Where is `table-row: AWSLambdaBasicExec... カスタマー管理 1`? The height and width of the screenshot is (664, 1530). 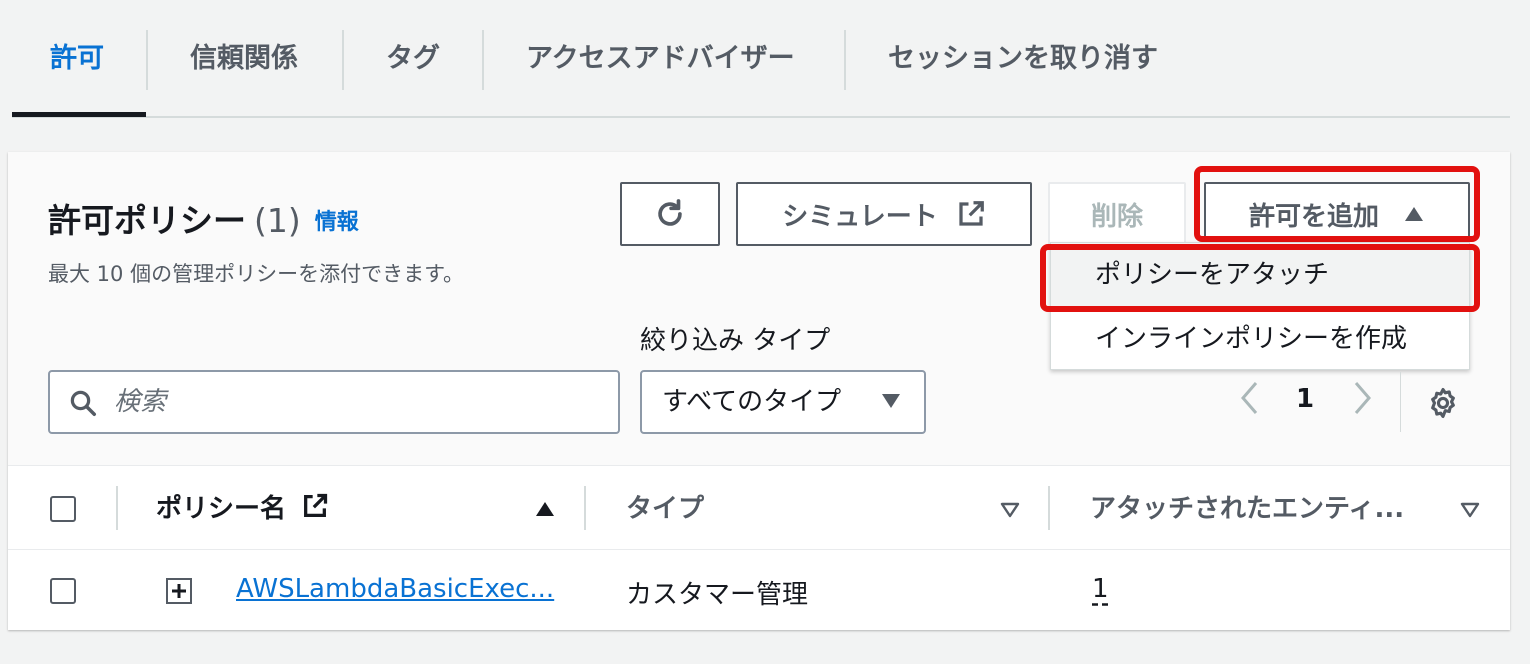 table-row: AWSLambdaBasicExec... カスタマー管理 1 is located at coordinates (759, 590).